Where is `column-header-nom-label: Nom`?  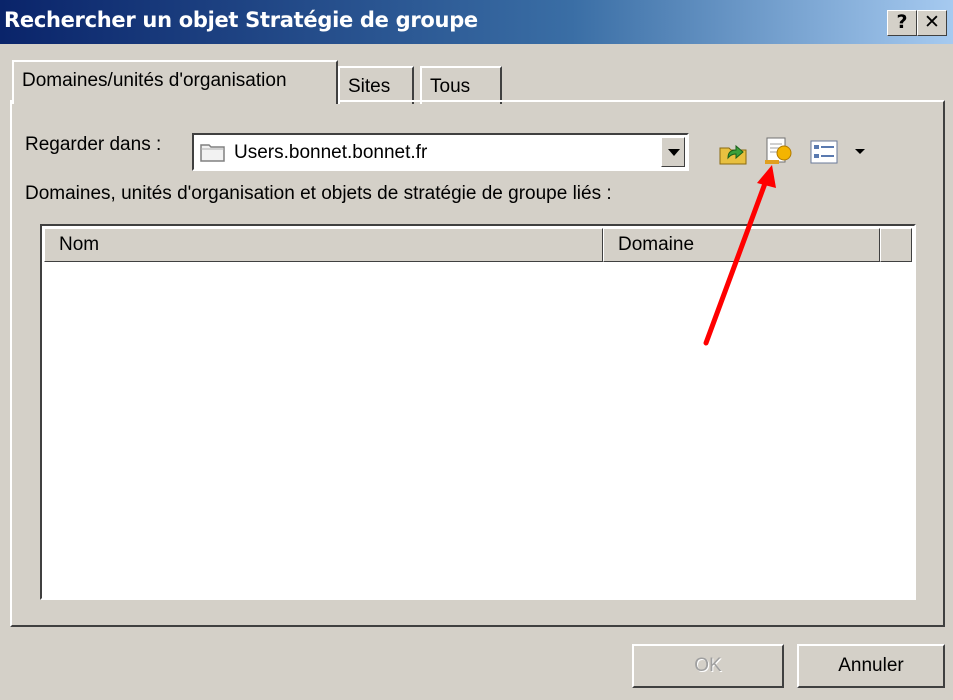 column-header-nom-label: Nom is located at coordinates (79, 244).